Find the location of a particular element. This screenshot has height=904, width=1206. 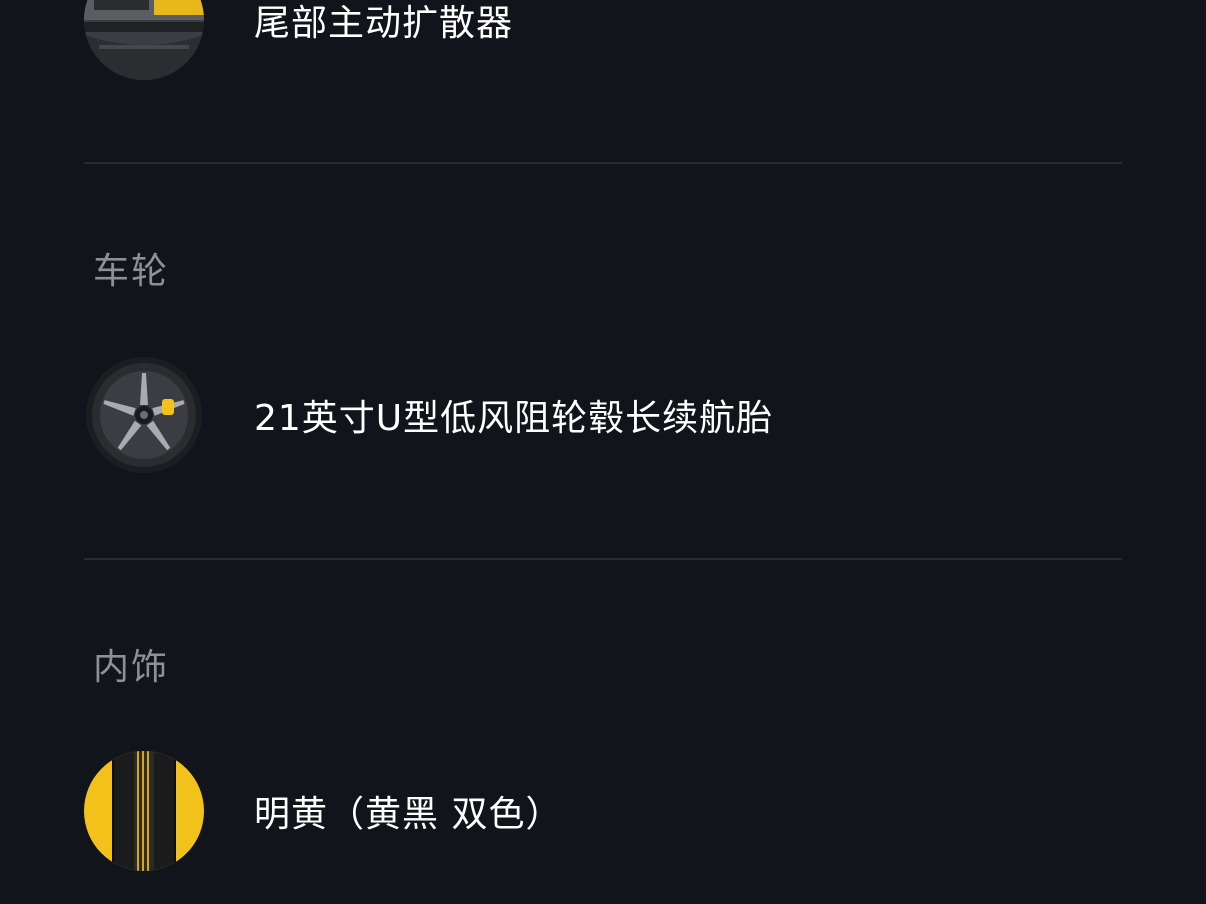

section-title-interior: 内饰 is located at coordinates (131, 667).